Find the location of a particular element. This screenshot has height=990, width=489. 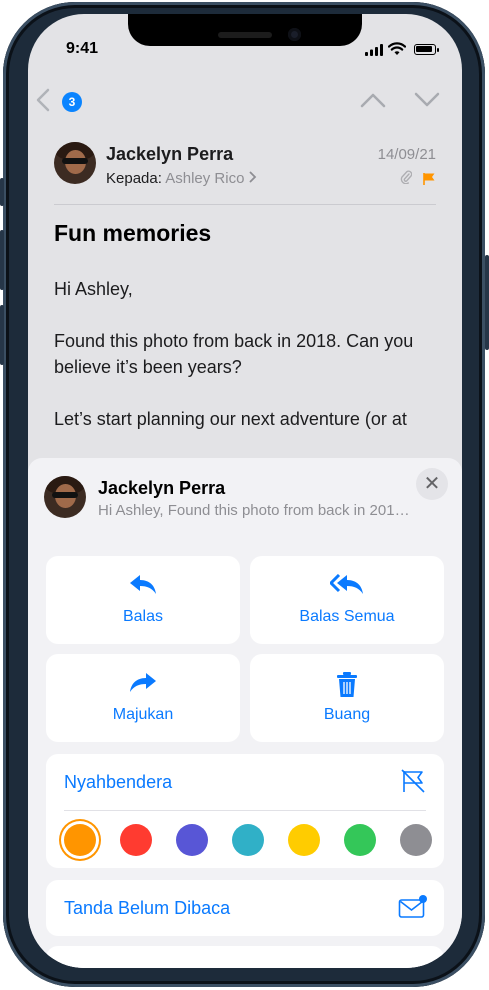

recipient-line: Kepada: Ashley Rico is located at coordinates (181, 178).